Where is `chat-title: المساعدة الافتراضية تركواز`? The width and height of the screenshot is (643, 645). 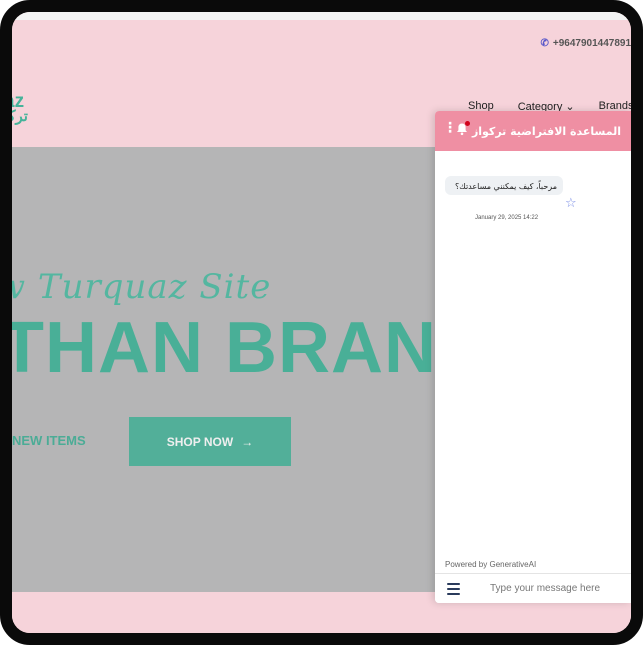
chat-title: المساعدة الافتراضية تركواز is located at coordinates (546, 131).